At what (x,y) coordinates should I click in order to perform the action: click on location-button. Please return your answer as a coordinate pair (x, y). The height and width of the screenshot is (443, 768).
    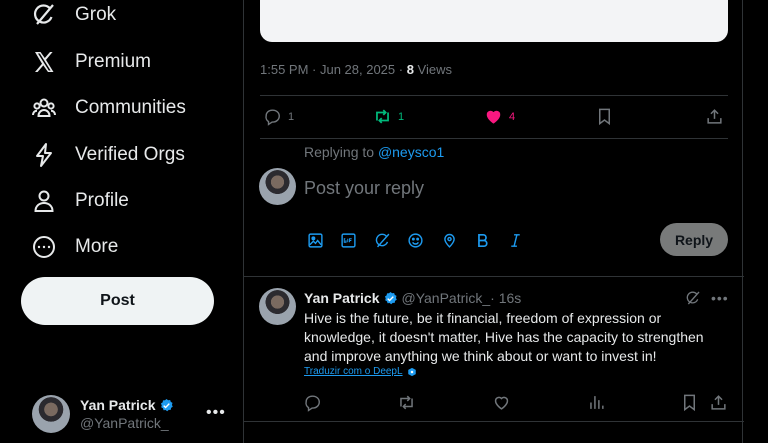
    Looking at the image, I should click on (449, 240).